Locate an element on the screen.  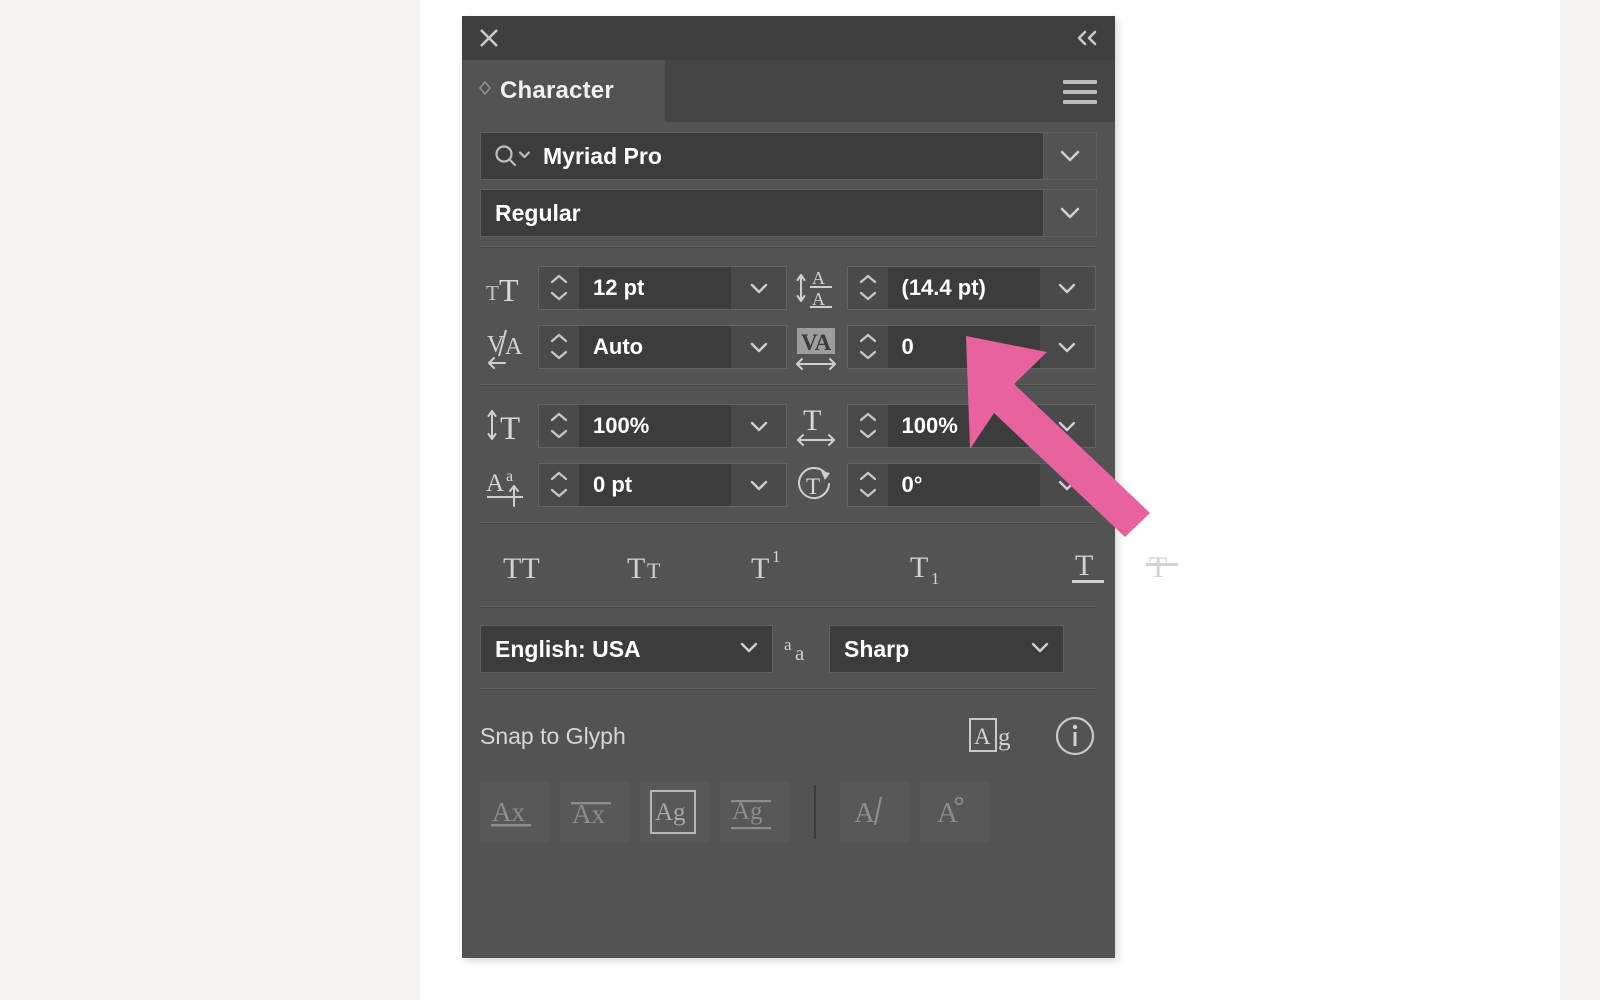
horizontal-scale-field: T 100% is located at coordinates (943, 425).